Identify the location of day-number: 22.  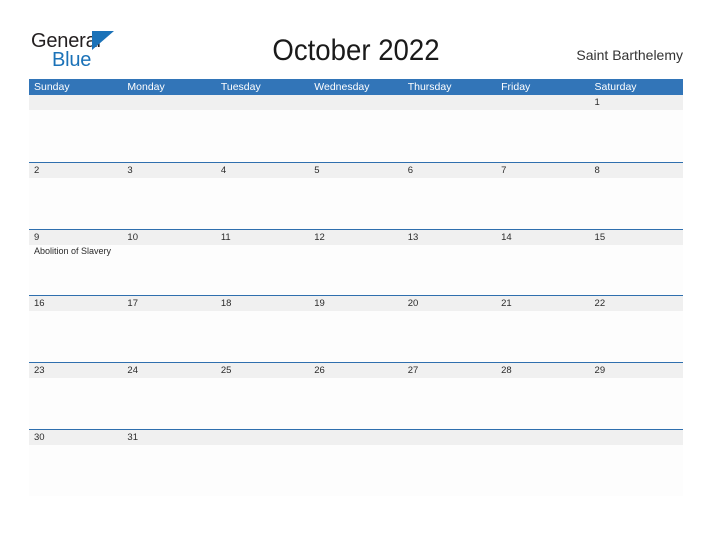
(636, 303).